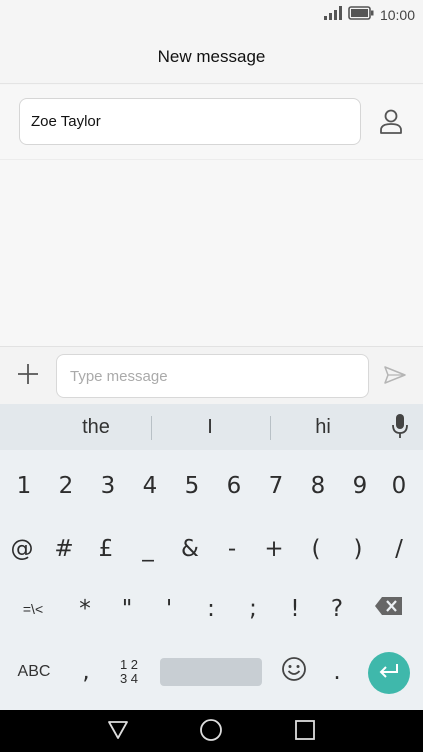 This screenshot has width=423, height=752. I want to click on key-close-paren: ), so click(358, 549).